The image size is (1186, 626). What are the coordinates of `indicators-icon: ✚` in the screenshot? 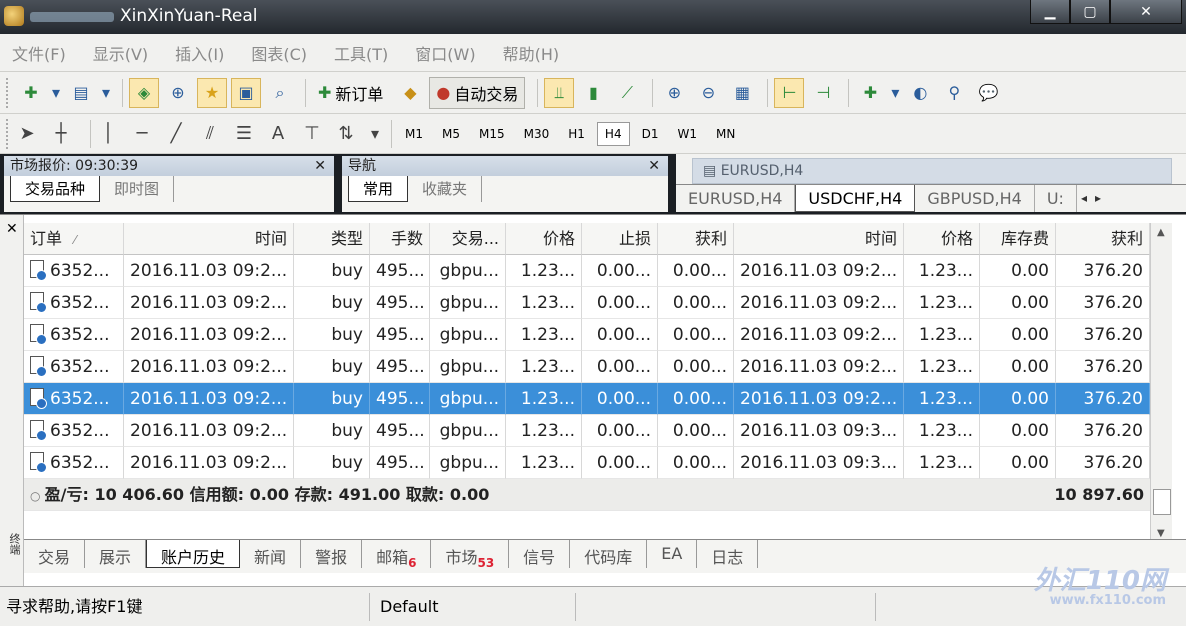 It's located at (870, 93).